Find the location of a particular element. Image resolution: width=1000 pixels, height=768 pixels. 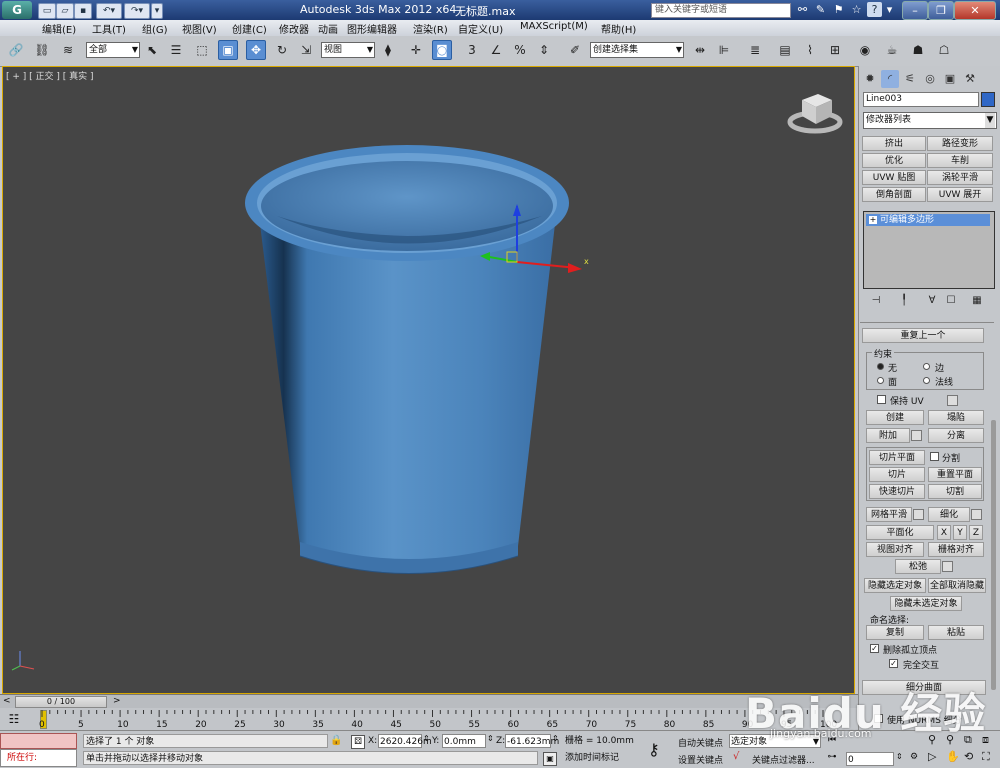

slice-button: 切片 is located at coordinates (897, 474).